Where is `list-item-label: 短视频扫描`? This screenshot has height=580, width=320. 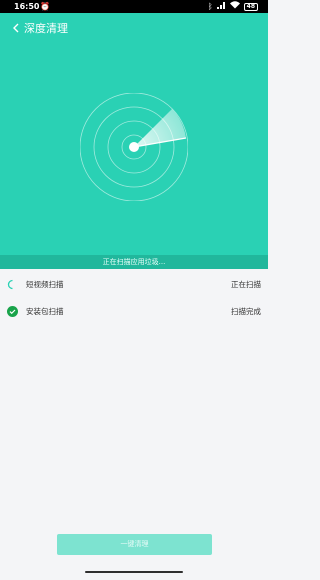
list-item-label: 短视频扫描 is located at coordinates (45, 284).